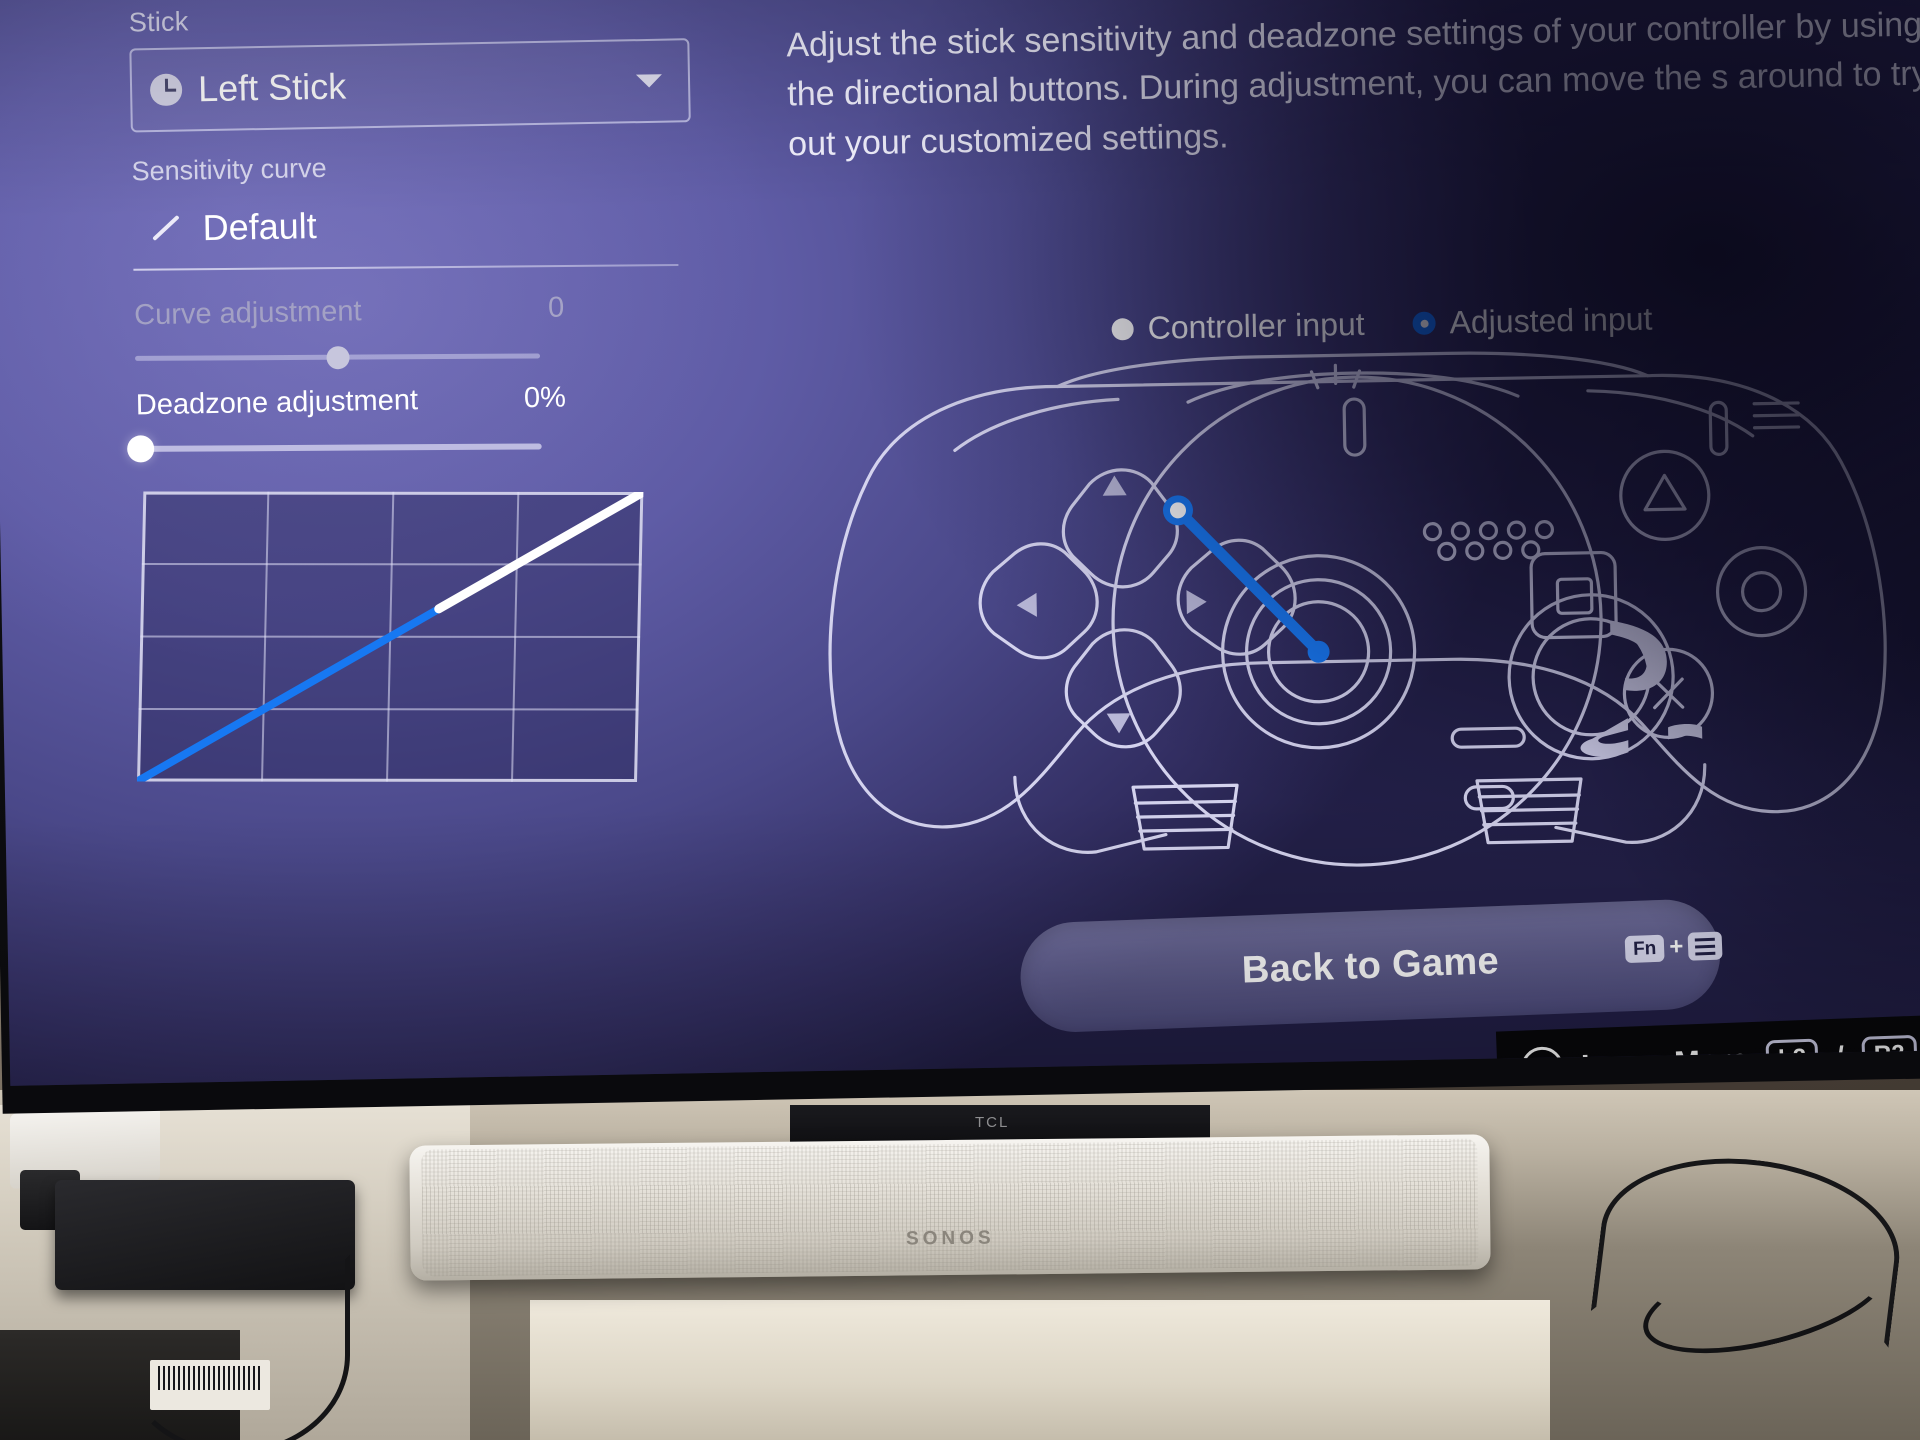  Describe the element at coordinates (166, 90) in the screenshot. I see `analog-stick-icon` at that location.